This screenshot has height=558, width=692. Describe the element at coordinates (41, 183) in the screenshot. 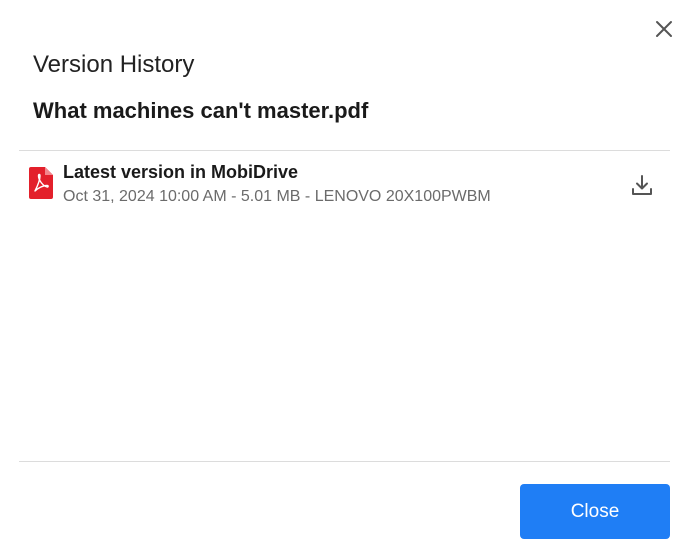

I see `pdf-file-icon` at that location.